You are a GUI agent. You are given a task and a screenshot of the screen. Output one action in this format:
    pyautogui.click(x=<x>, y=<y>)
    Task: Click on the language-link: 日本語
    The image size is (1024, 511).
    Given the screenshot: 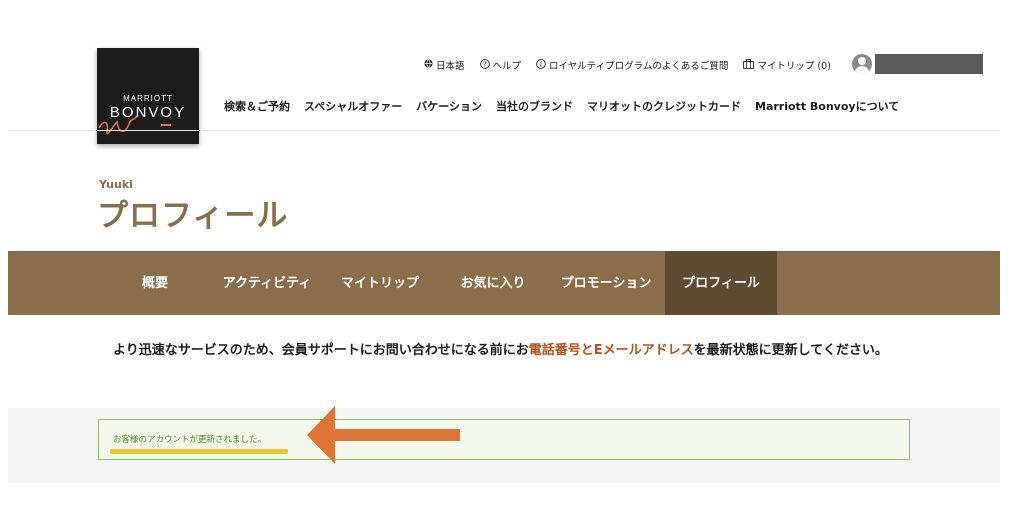 What is the action you would take?
    pyautogui.click(x=444, y=65)
    